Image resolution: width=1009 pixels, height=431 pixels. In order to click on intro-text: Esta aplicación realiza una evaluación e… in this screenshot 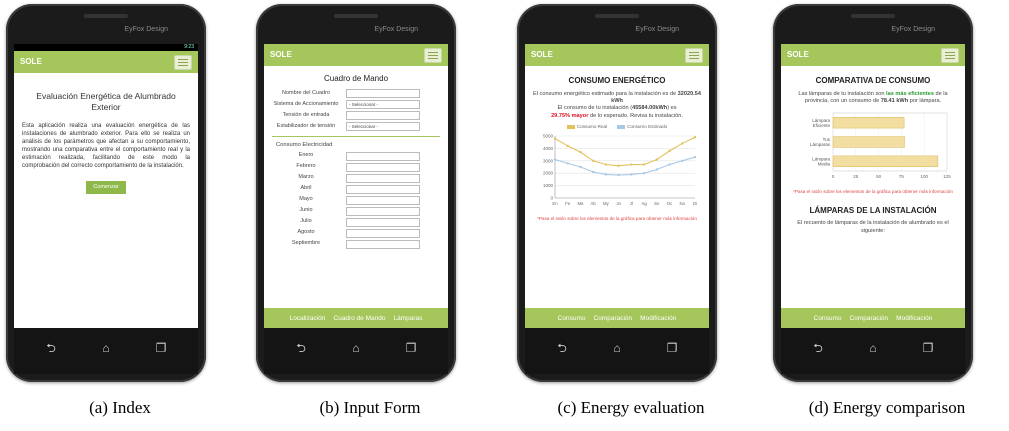, I will do `click(106, 146)`.